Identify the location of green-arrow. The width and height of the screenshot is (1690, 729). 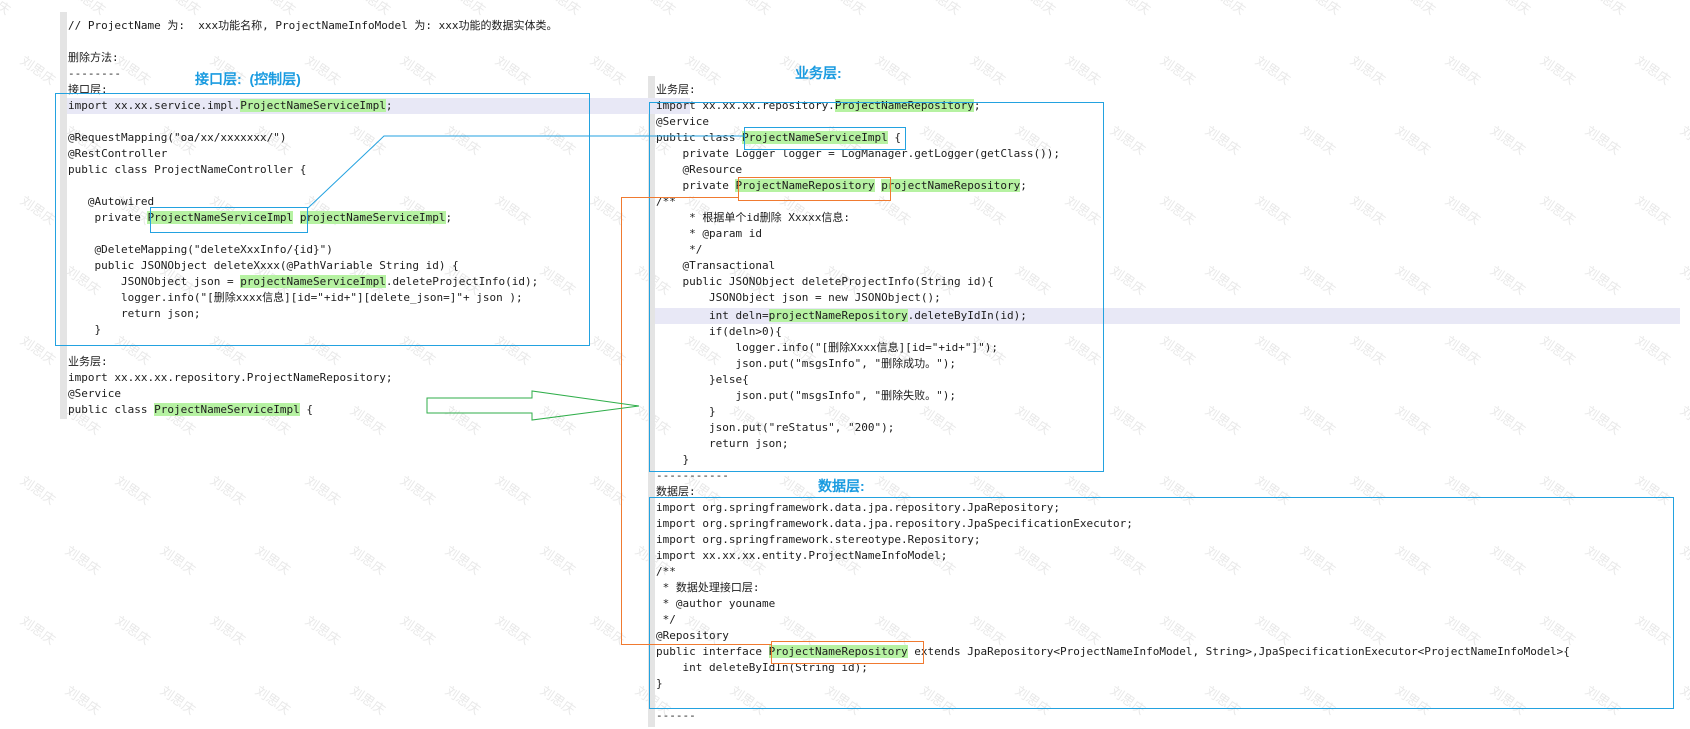
(533, 405).